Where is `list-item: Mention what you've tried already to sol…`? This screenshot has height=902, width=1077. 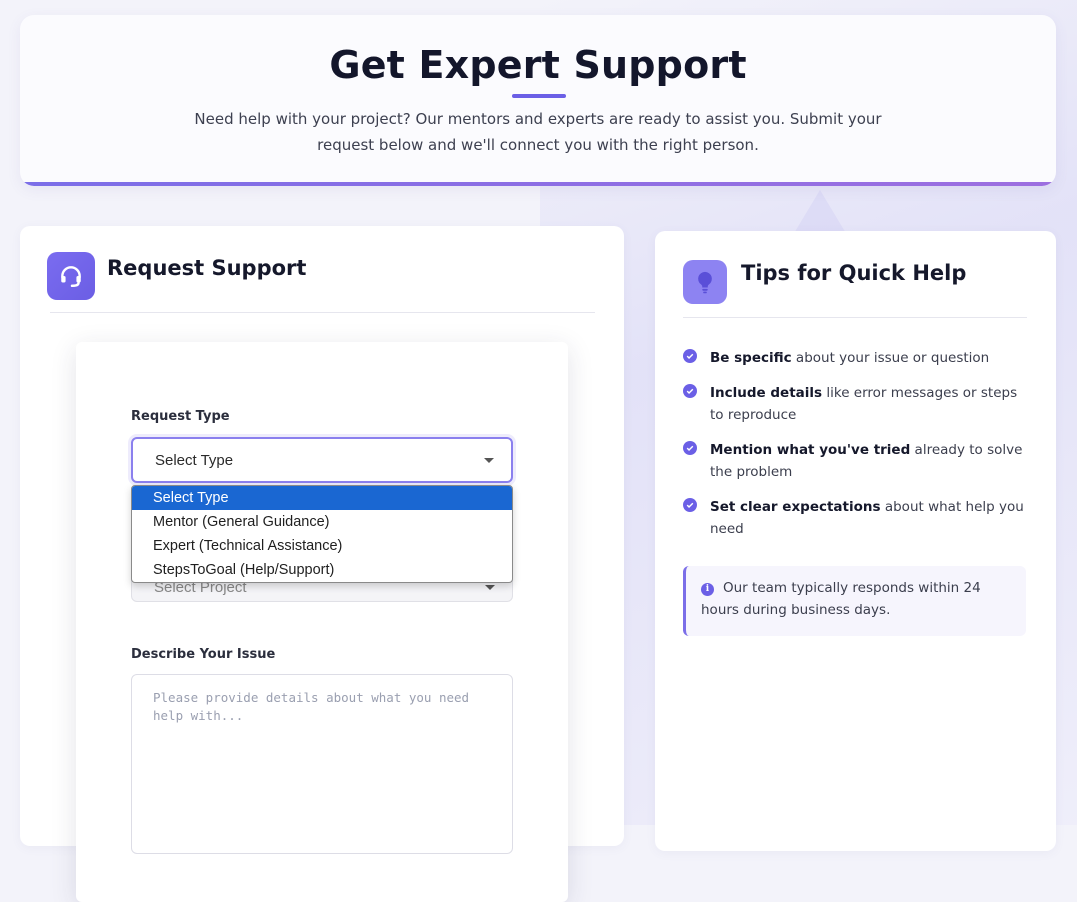 list-item: Mention what you've tried already to sol… is located at coordinates (858, 461).